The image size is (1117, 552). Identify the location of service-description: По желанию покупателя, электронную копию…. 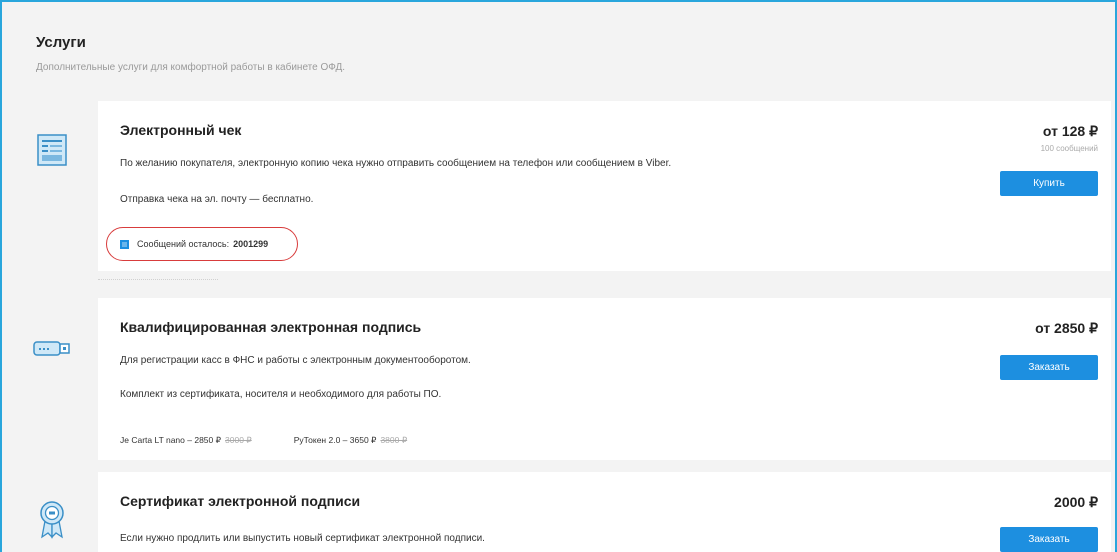
(396, 163).